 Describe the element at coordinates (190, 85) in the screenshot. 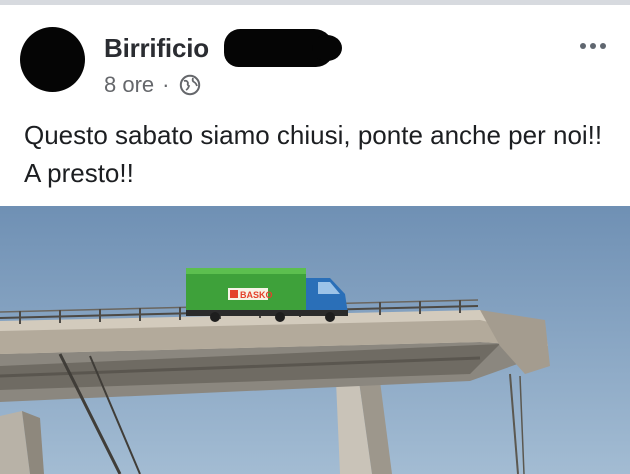

I see `globe-icon` at that location.